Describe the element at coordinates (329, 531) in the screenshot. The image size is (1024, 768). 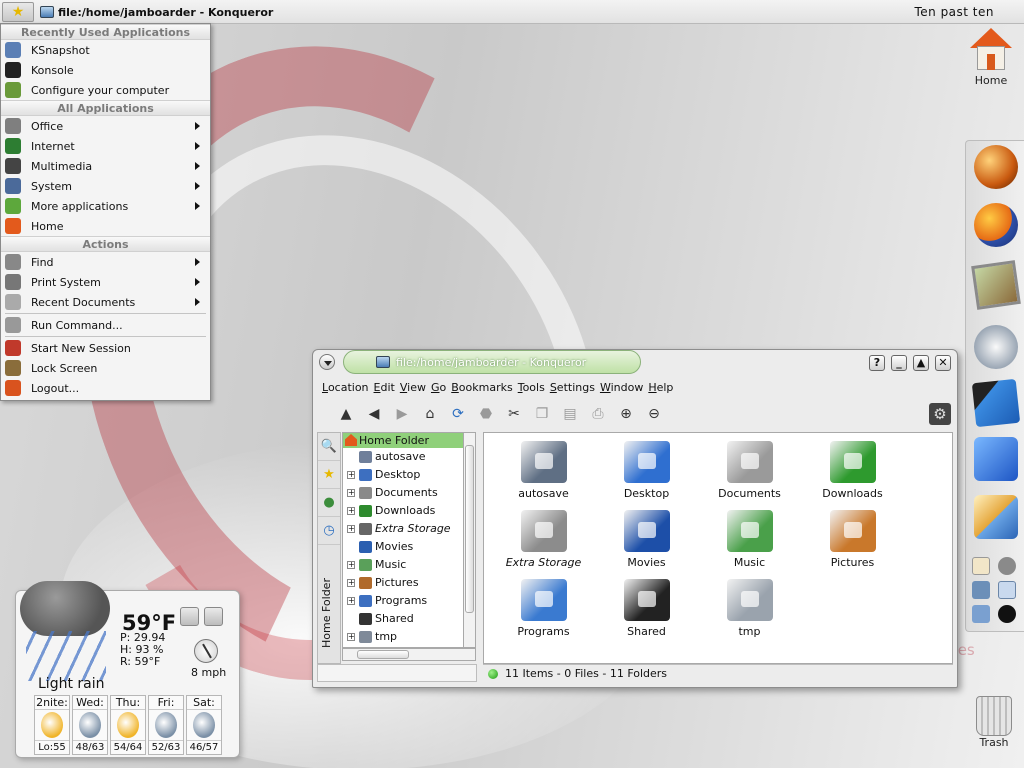
I see `history-tab-icon: ◷` at that location.